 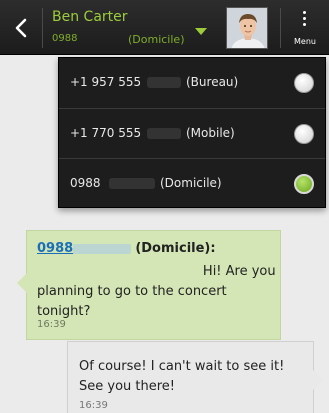 I want to click on sender-number-link: 0988, so click(x=55, y=248).